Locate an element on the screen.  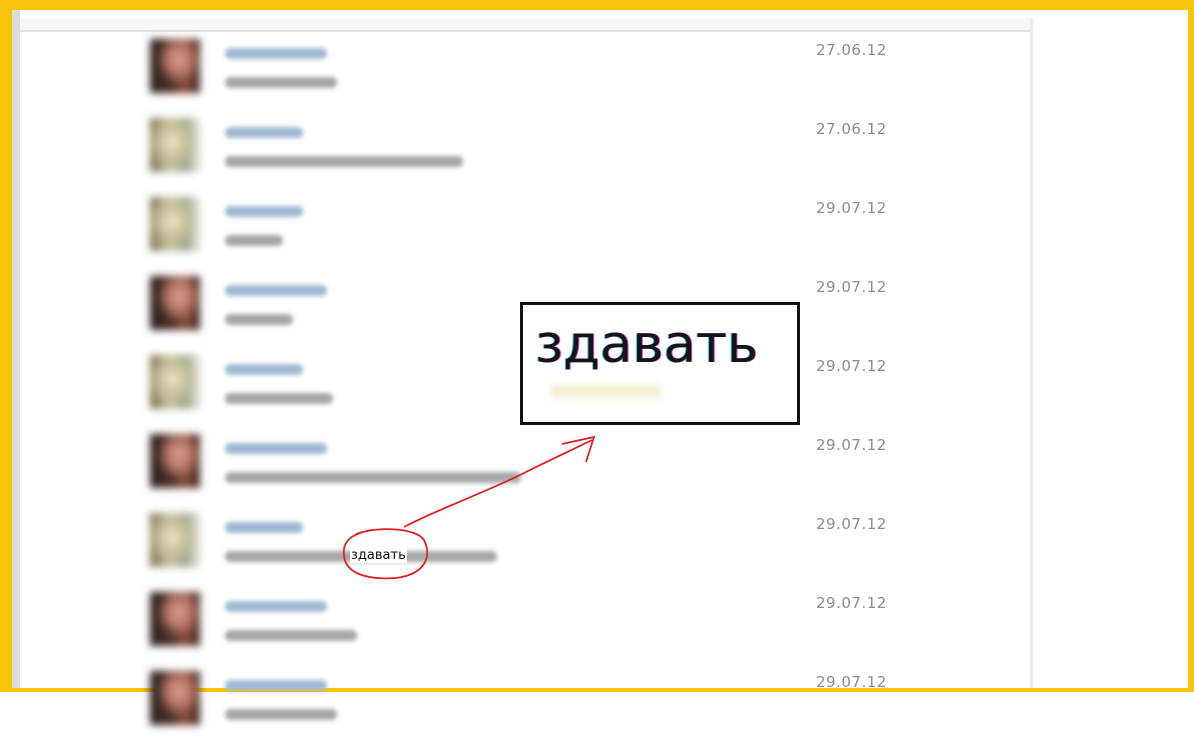
zoom-callout-word: здавать is located at coordinates (647, 344).